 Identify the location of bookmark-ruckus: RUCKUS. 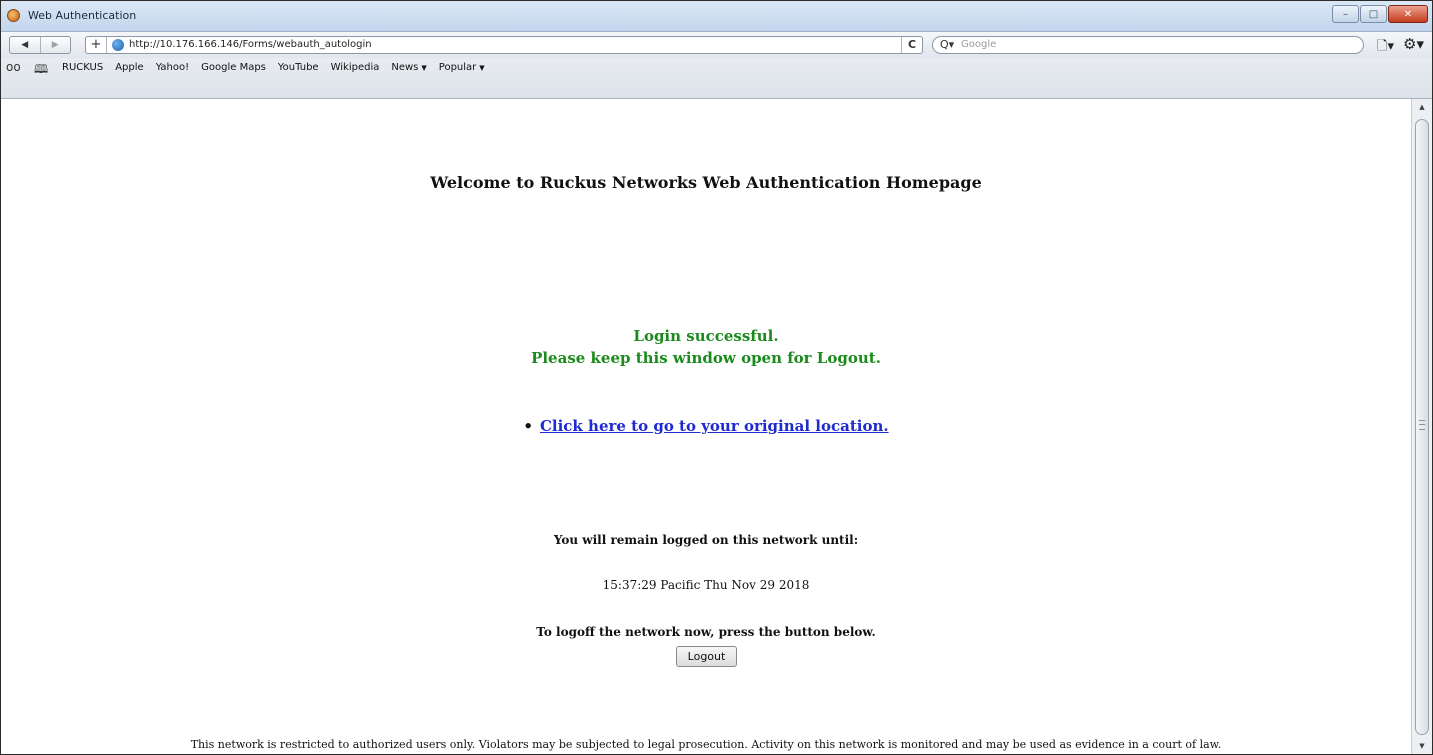
(82, 67).